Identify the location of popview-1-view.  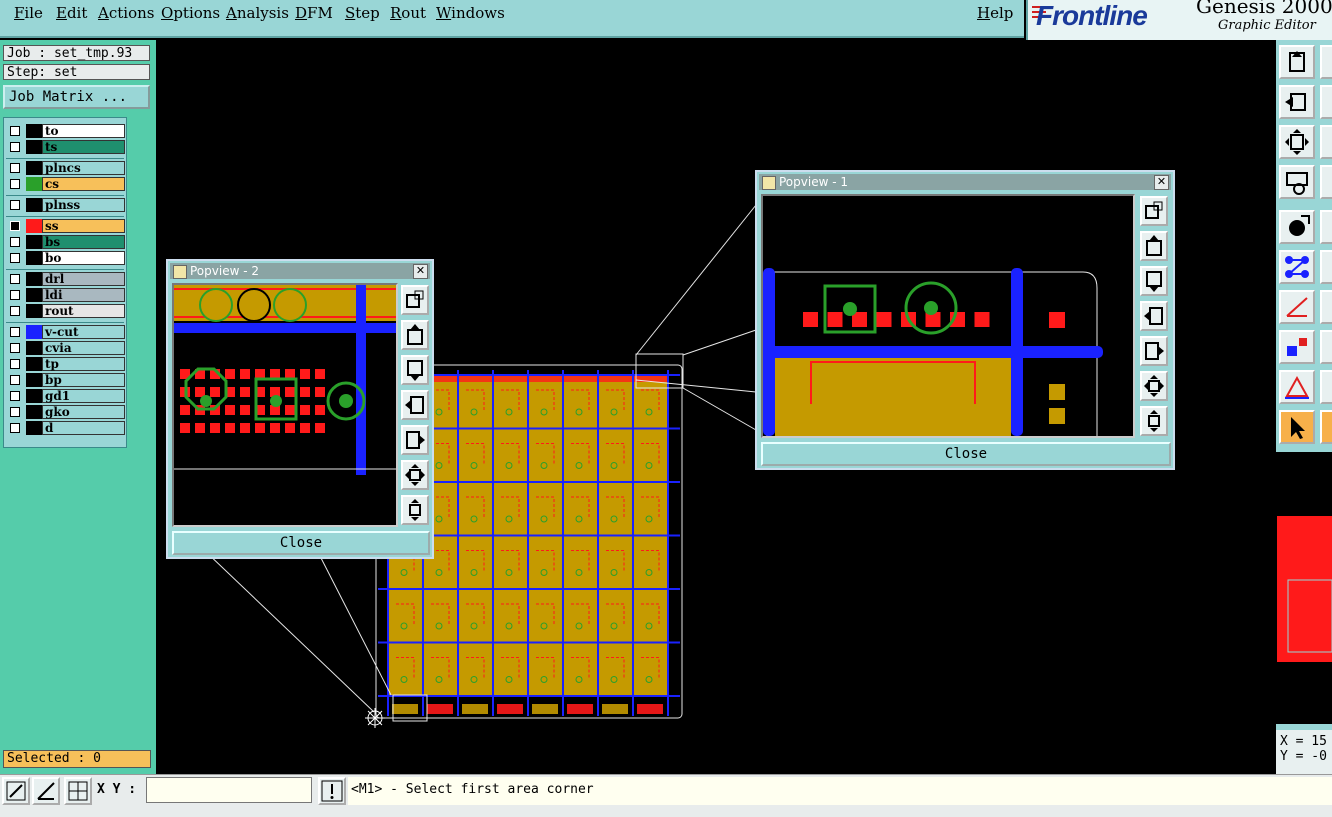
(948, 316).